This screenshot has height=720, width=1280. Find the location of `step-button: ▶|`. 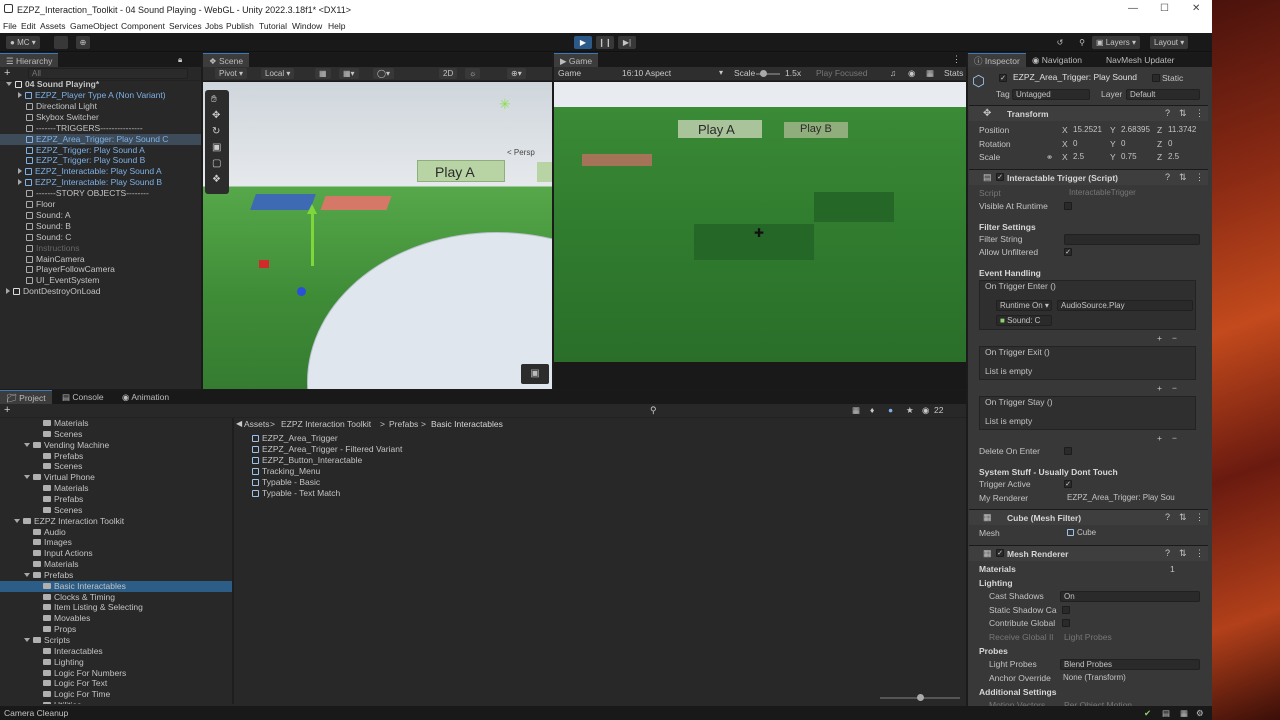

step-button: ▶| is located at coordinates (627, 42).